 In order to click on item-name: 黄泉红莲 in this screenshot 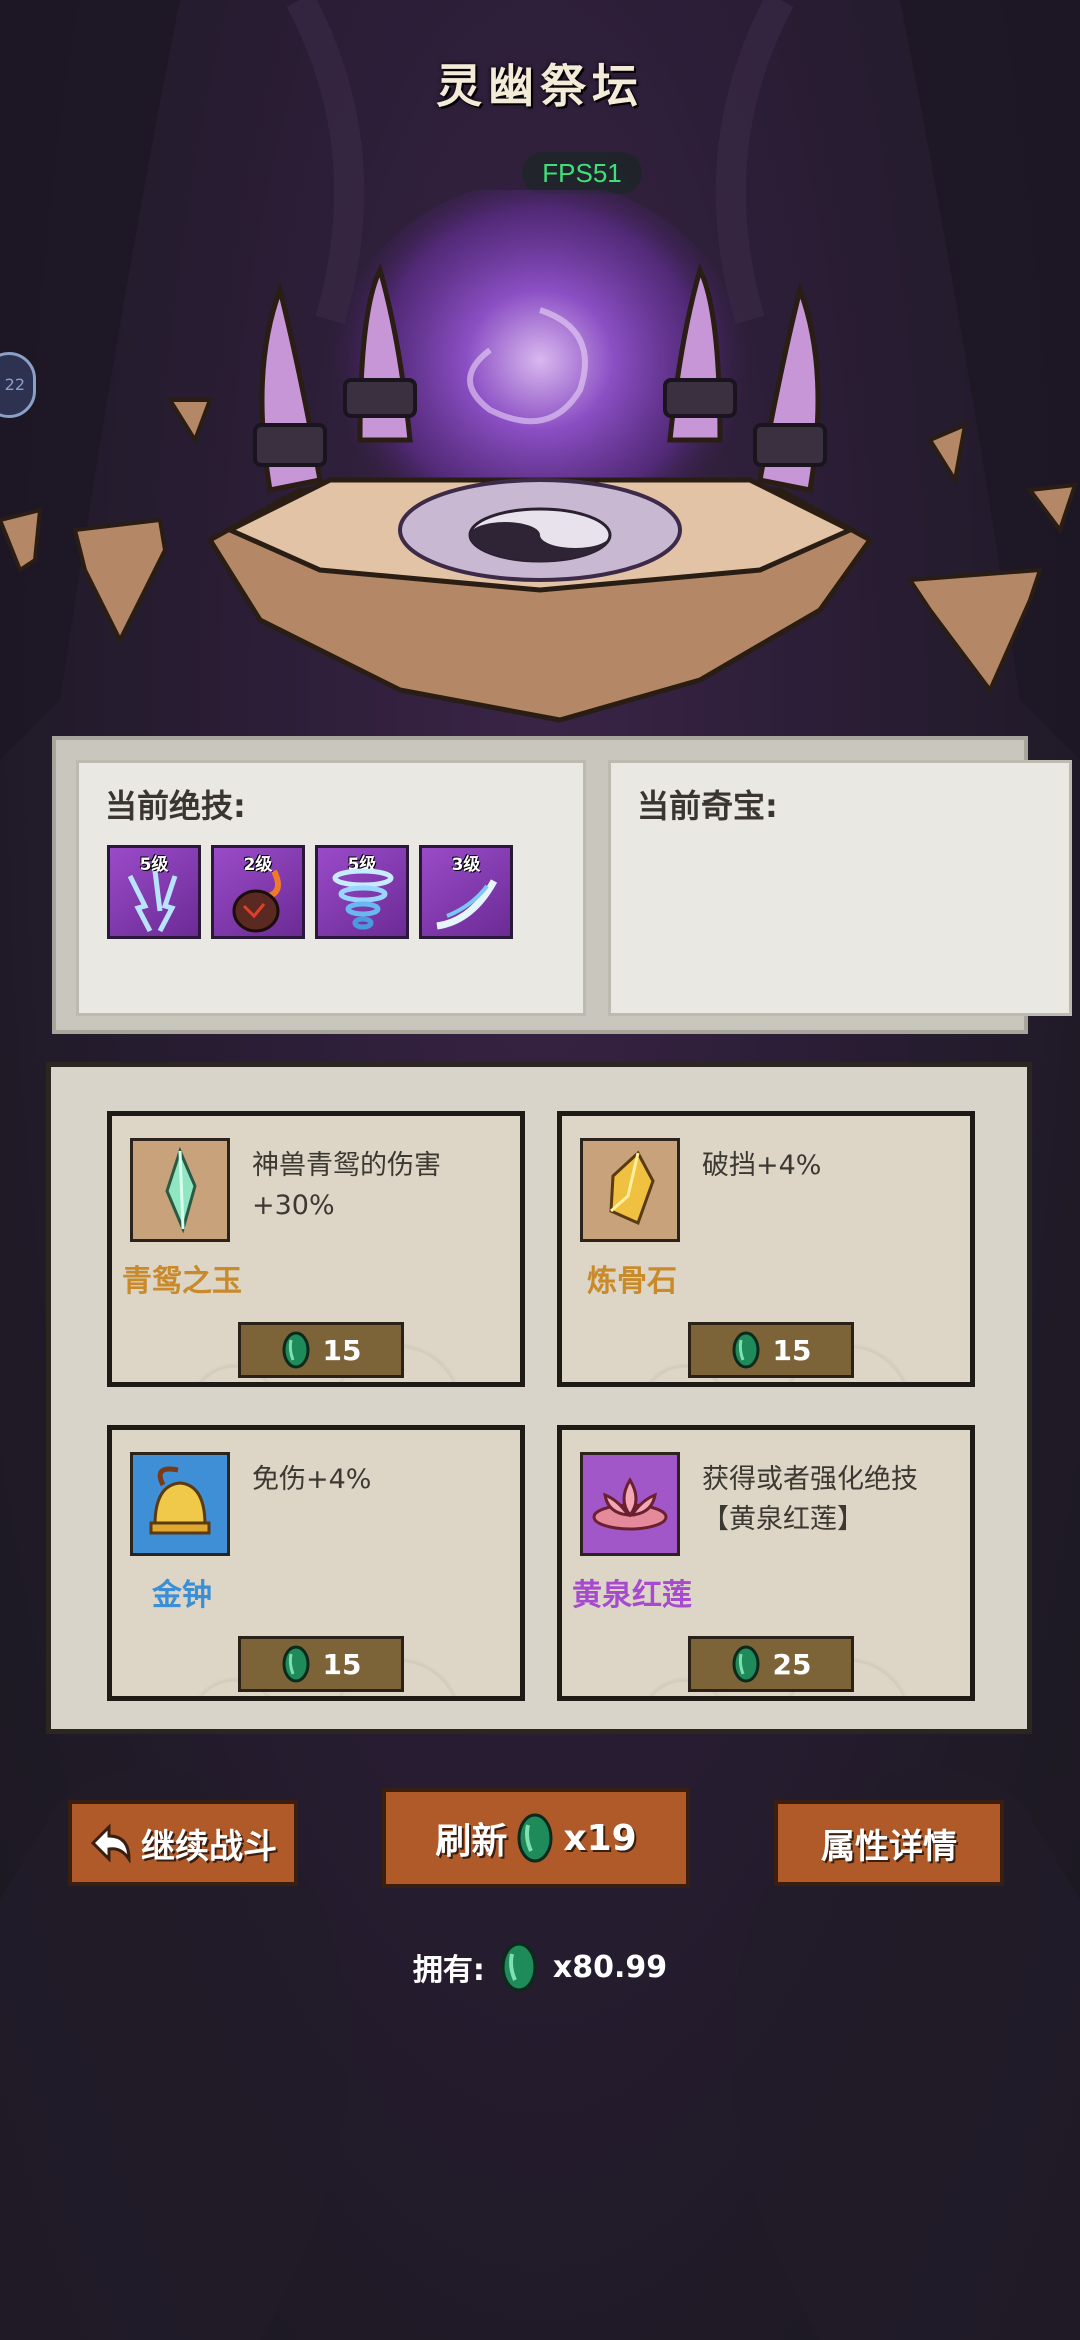, I will do `click(632, 1595)`.